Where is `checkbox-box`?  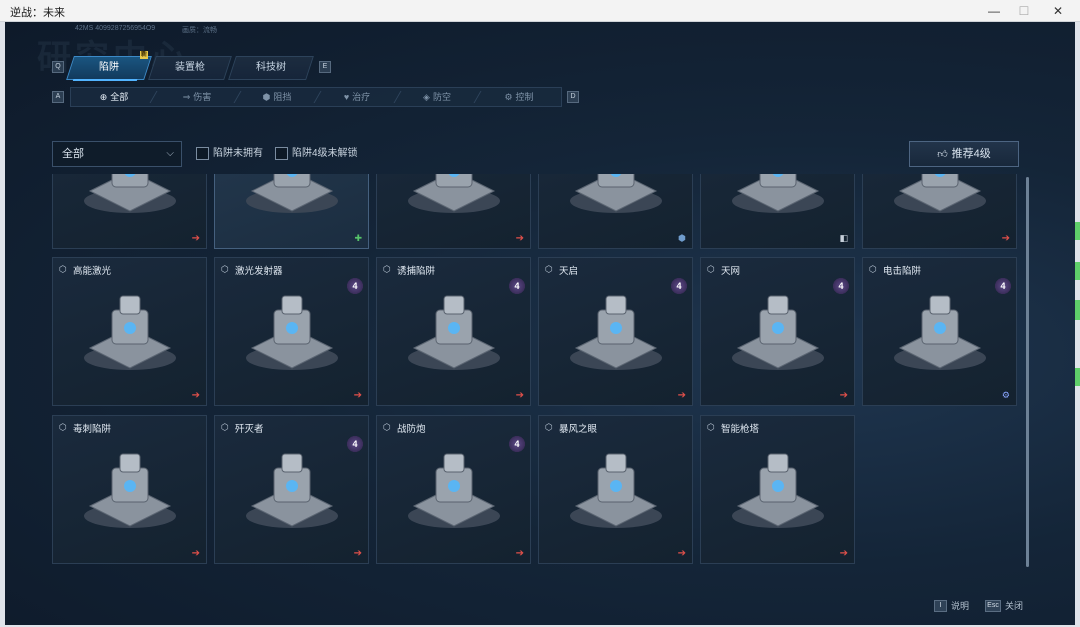
checkbox-box is located at coordinates (202, 153).